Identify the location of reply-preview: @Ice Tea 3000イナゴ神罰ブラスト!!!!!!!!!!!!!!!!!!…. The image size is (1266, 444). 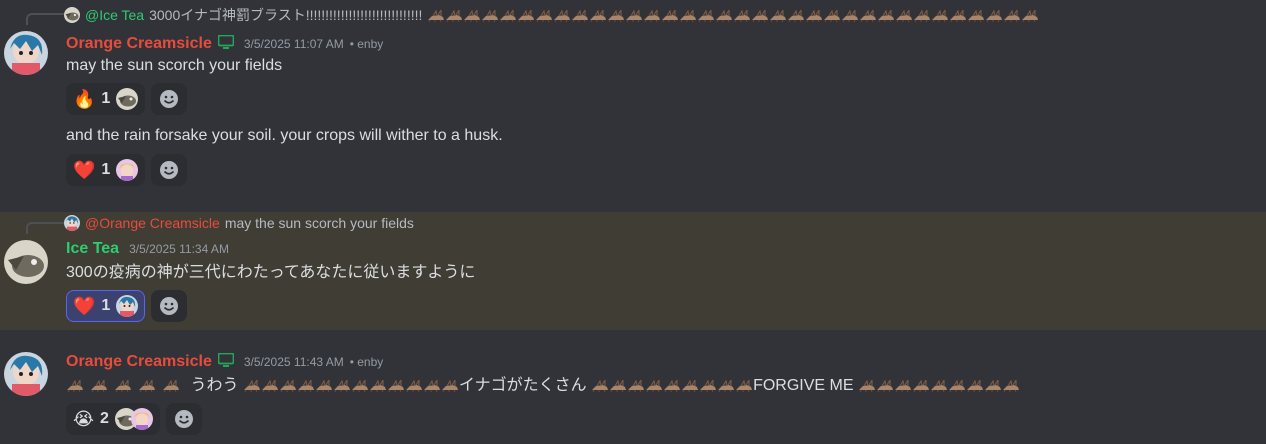
(664, 15).